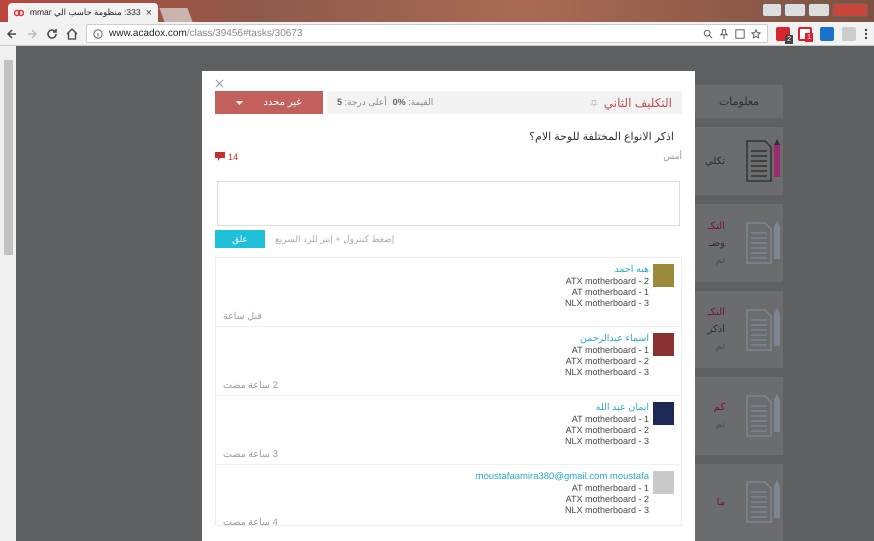  I want to click on task-card: تكلي, so click(739, 161).